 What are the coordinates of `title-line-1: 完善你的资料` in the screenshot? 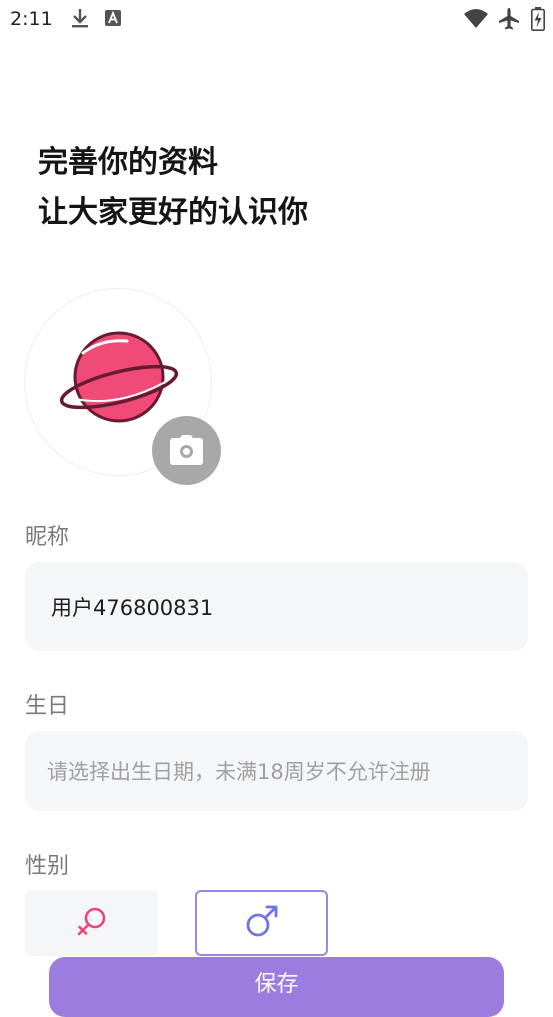 It's located at (128, 162).